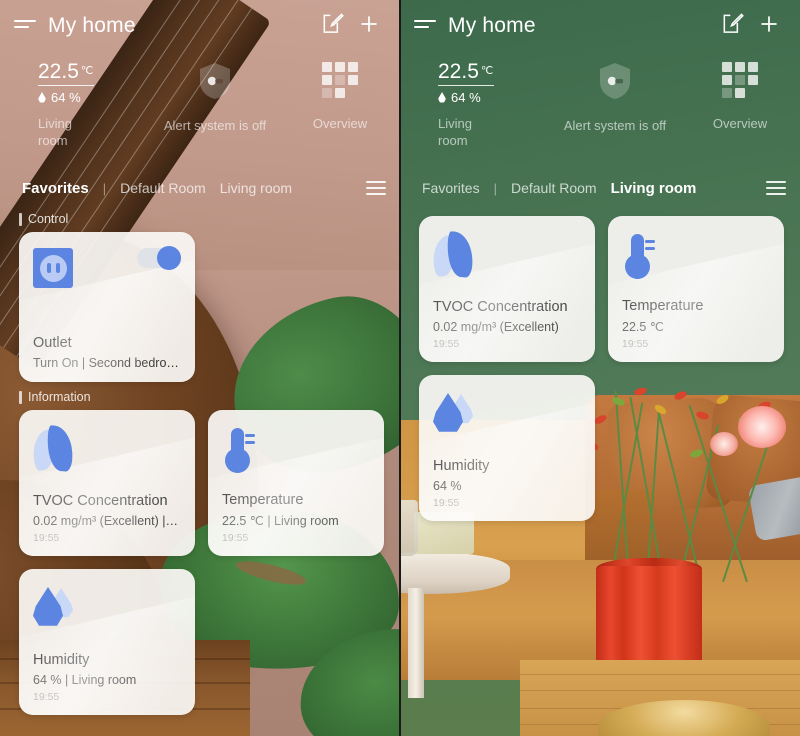 Image resolution: width=800 pixels, height=736 pixels. I want to click on outlet-header-row, so click(107, 267).